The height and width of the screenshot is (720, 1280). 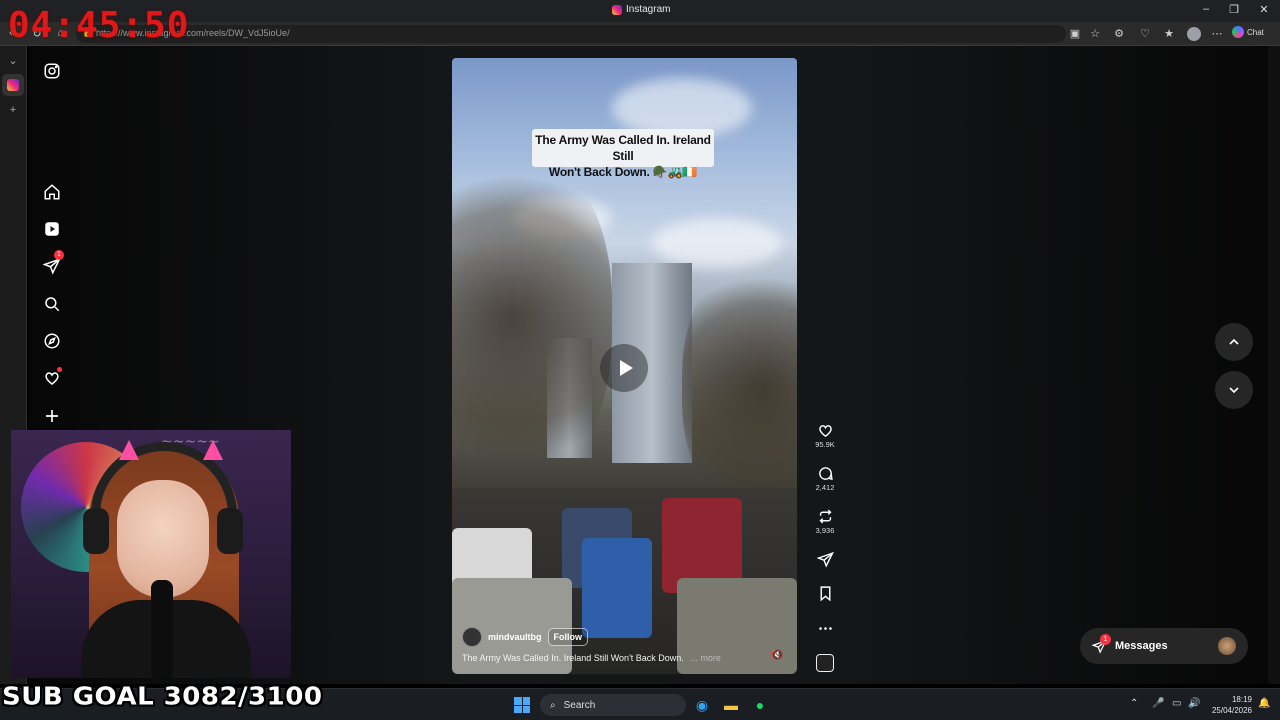 I want to click on taskbar-search: ⌕ Search, so click(x=613, y=705).